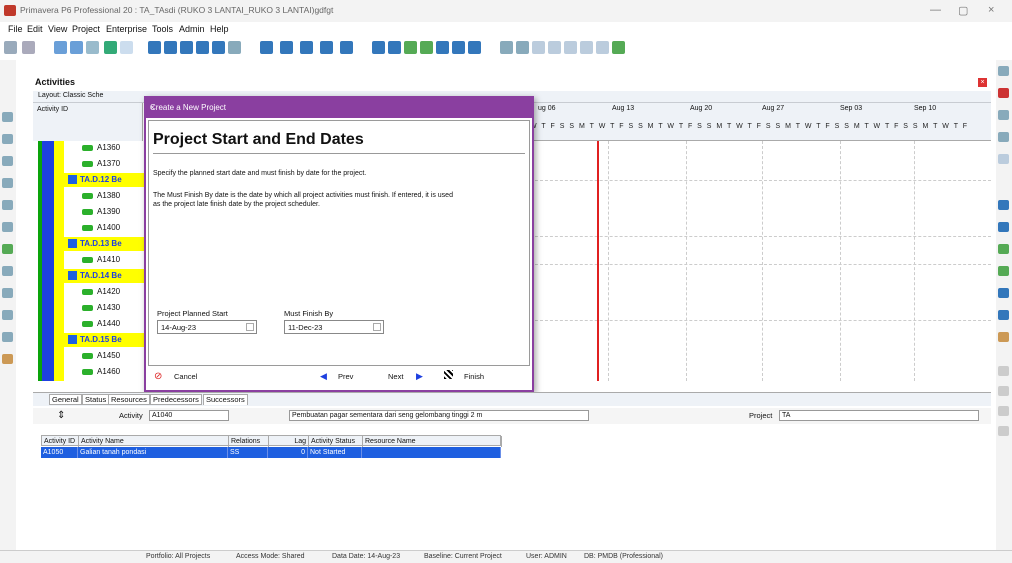 This screenshot has height=563, width=1012. Describe the element at coordinates (104, 340) in the screenshot. I see `wbs-row: TA.D.15 Be` at that location.